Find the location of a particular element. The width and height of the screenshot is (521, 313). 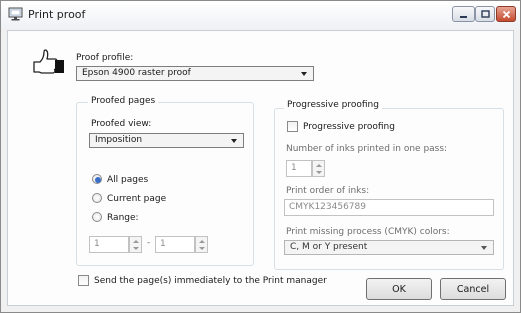

proofed-view-value: Imposition is located at coordinates (119, 140).